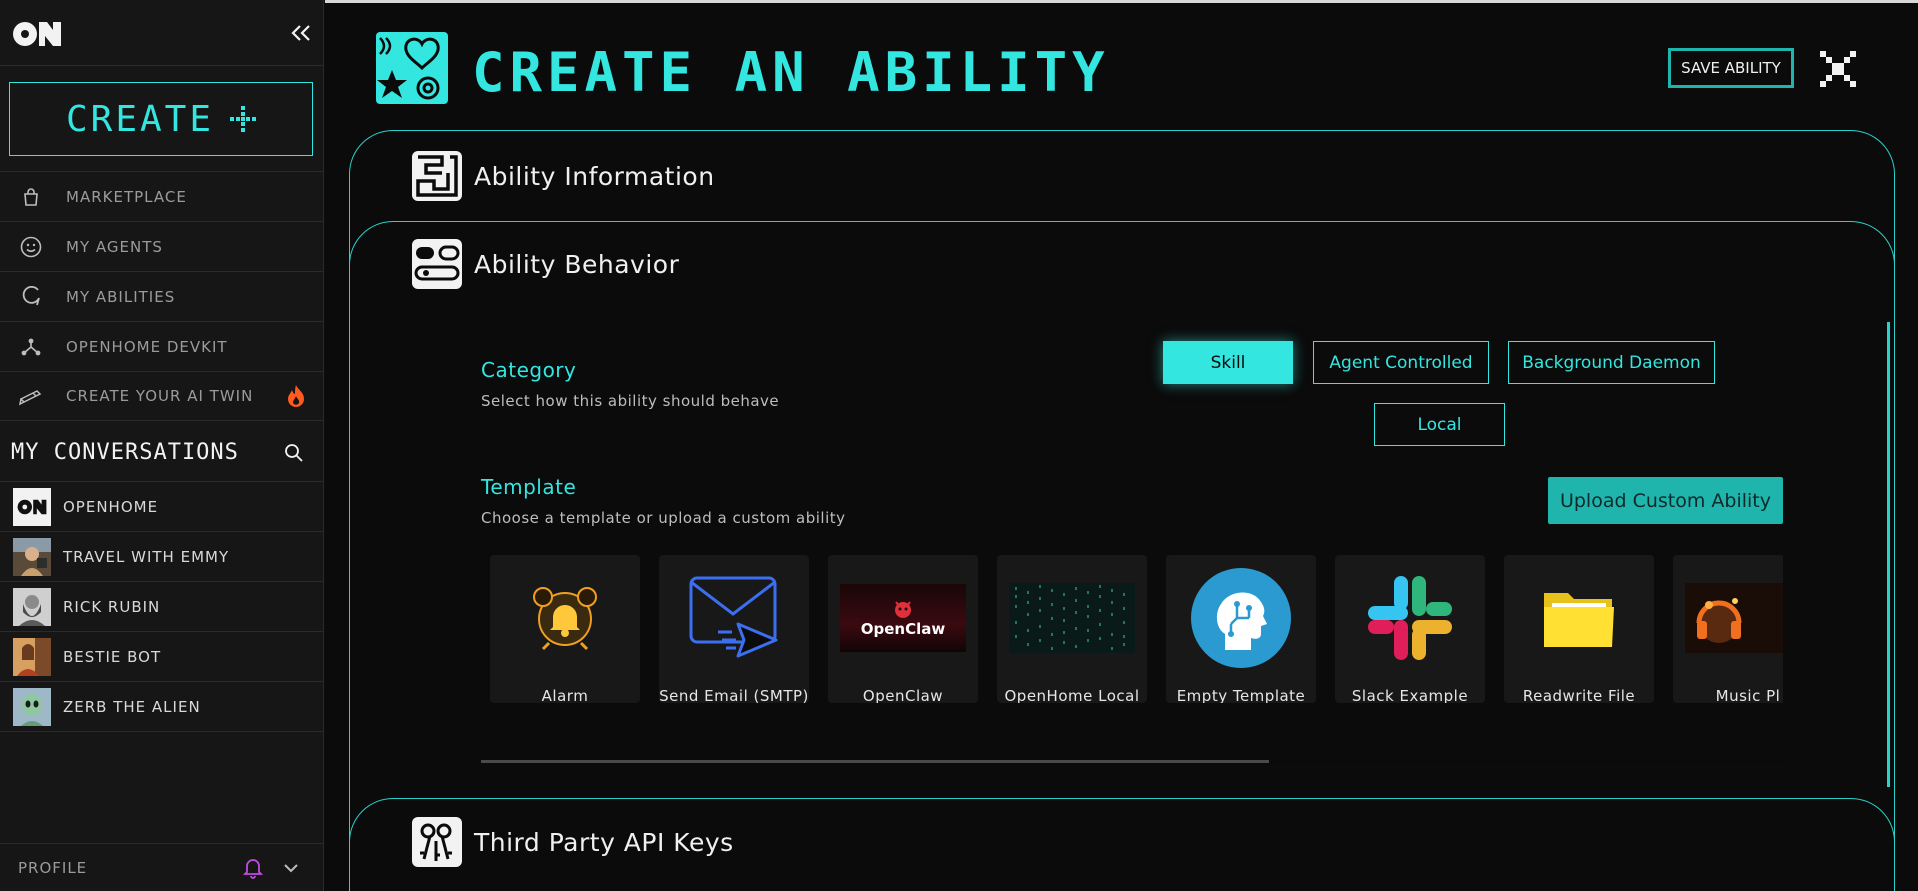 This screenshot has height=891, width=1918. Describe the element at coordinates (563, 176) in the screenshot. I see `ability-information-header: Ability Information` at that location.